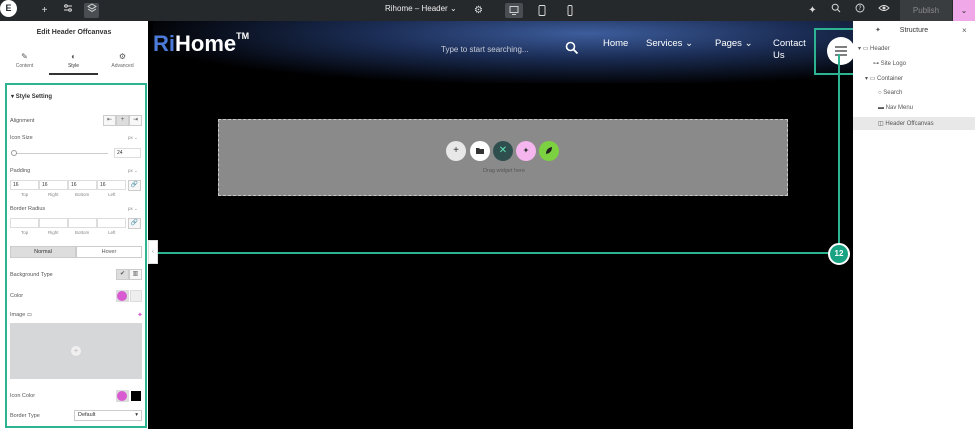 The image size is (975, 429). Describe the element at coordinates (122, 296) in the screenshot. I see `color-swatch` at that location.